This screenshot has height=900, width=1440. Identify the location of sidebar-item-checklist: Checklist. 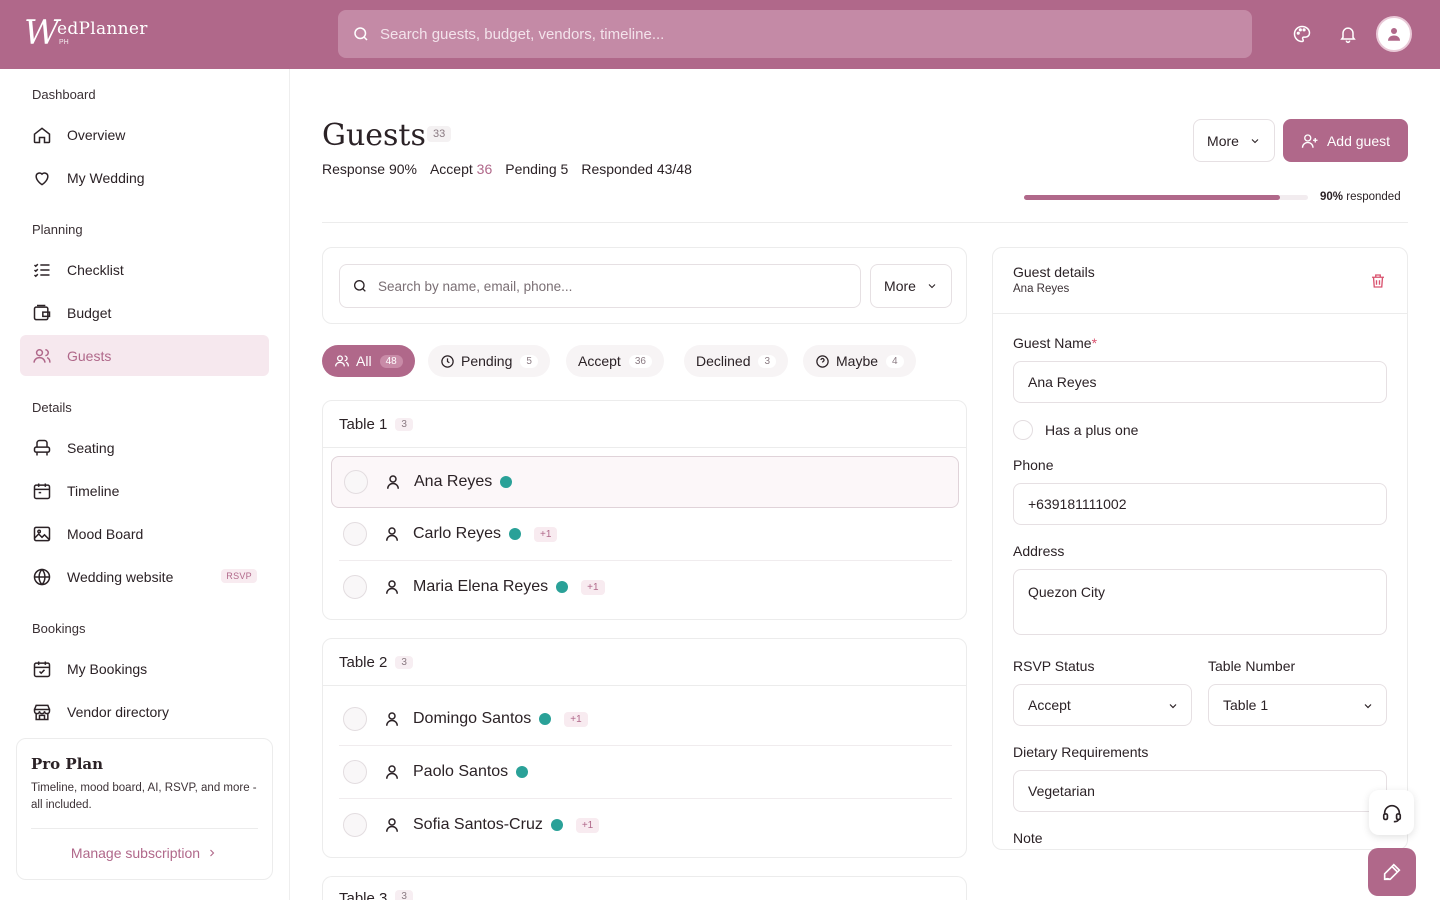
(144, 269).